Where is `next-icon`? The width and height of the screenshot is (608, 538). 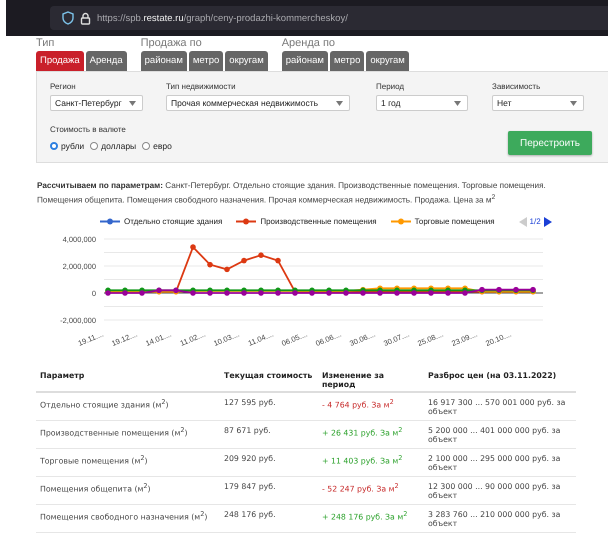
next-icon is located at coordinates (548, 221).